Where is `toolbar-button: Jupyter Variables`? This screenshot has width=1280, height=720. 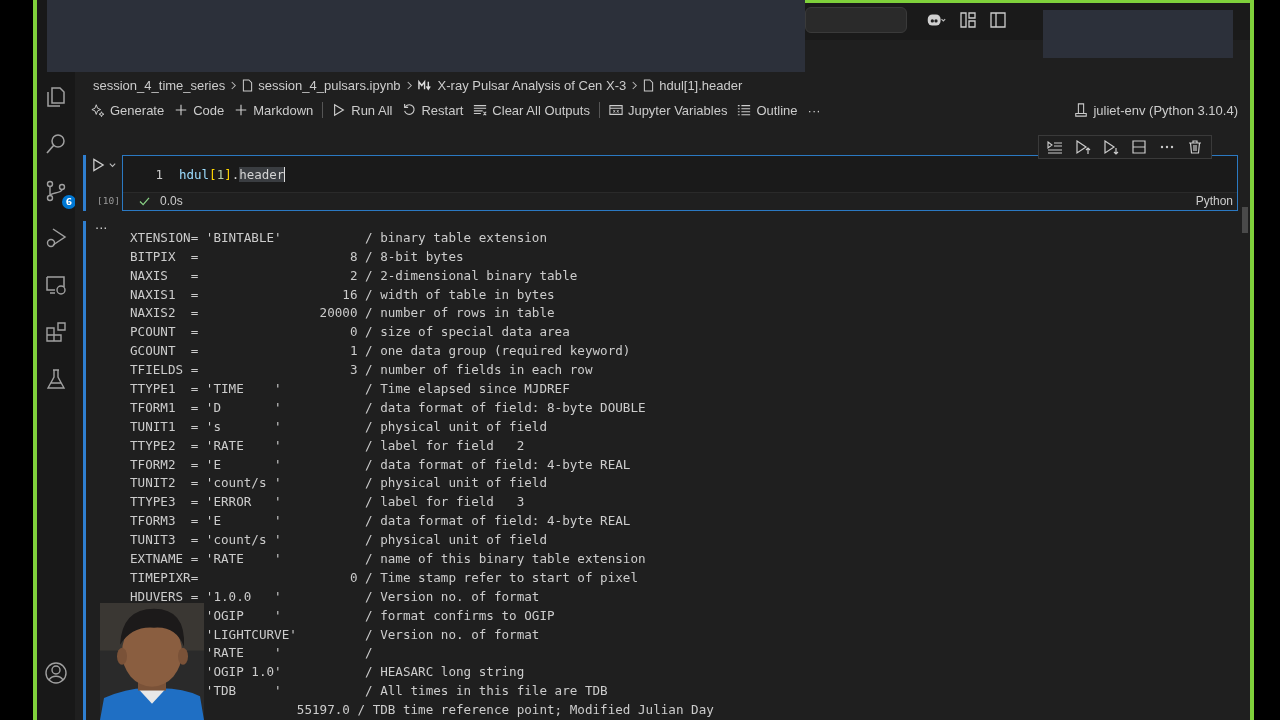
toolbar-button: Jupyter Variables is located at coordinates (668, 110).